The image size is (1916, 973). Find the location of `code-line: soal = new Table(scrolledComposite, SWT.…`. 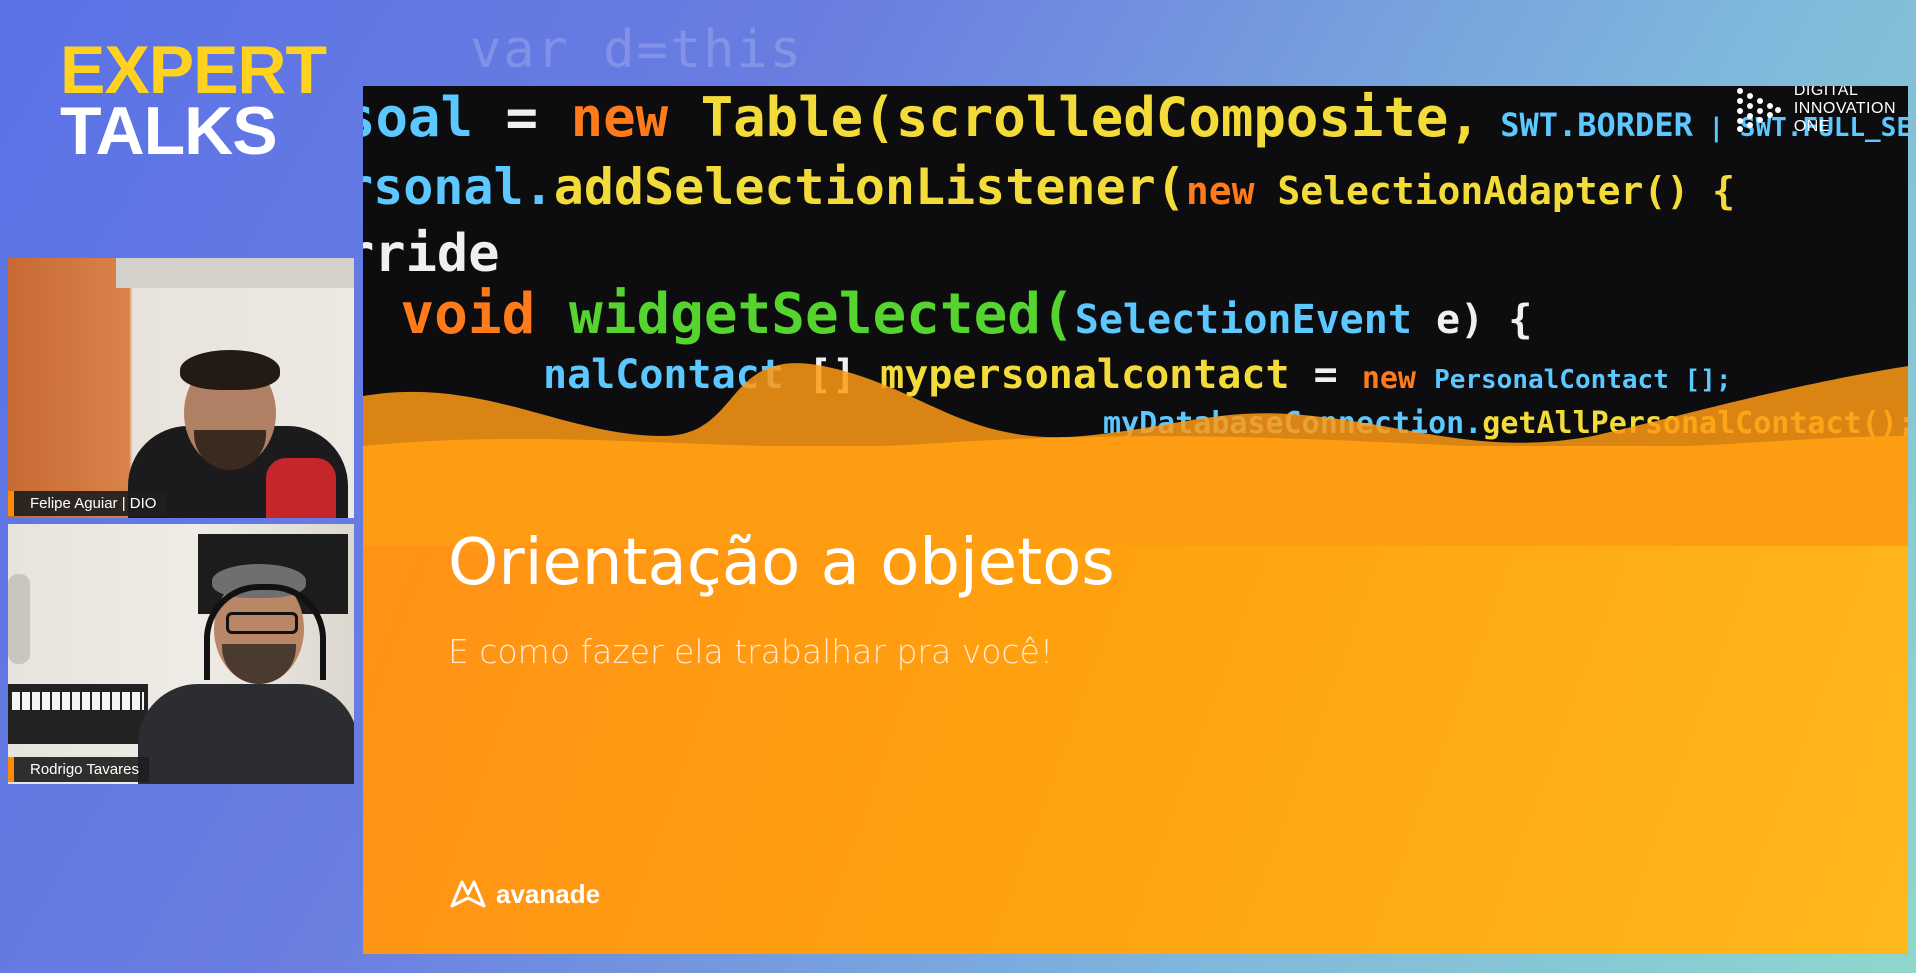

code-line: soal = new Table(scrolledComposite, SWT.… is located at coordinates (1135, 117).